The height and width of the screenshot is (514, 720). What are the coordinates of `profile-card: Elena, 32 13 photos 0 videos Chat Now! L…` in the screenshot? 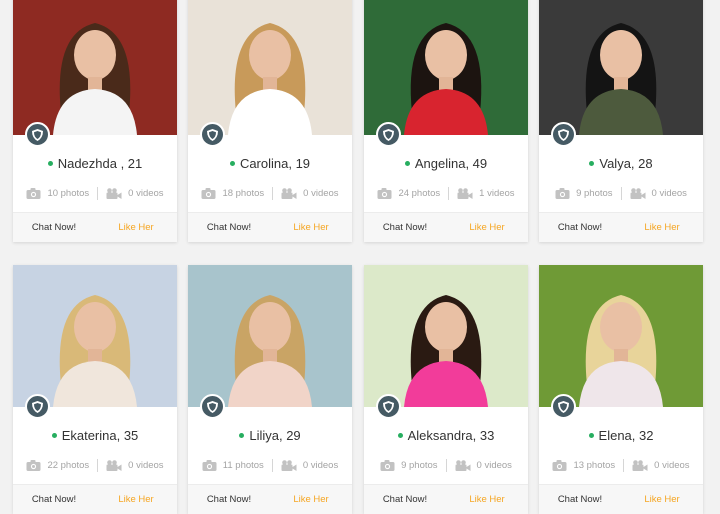 It's located at (621, 389).